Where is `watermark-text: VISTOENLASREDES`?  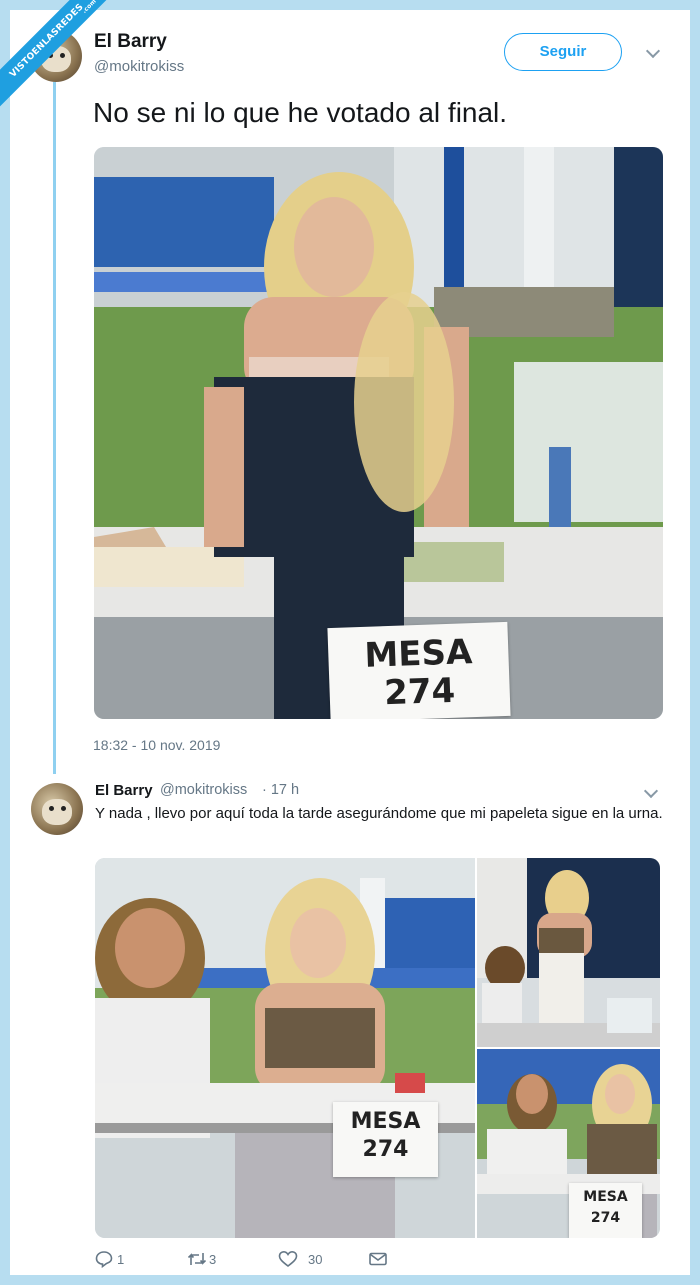
watermark-text: VISTOENLASREDES is located at coordinates (47, 41).